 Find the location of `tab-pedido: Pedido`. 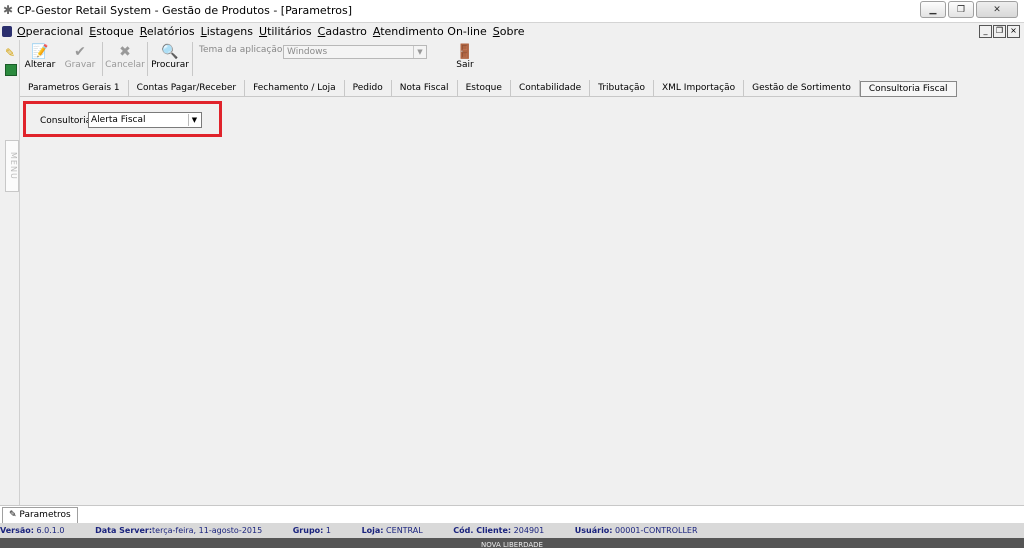

tab-pedido: Pedido is located at coordinates (368, 88).